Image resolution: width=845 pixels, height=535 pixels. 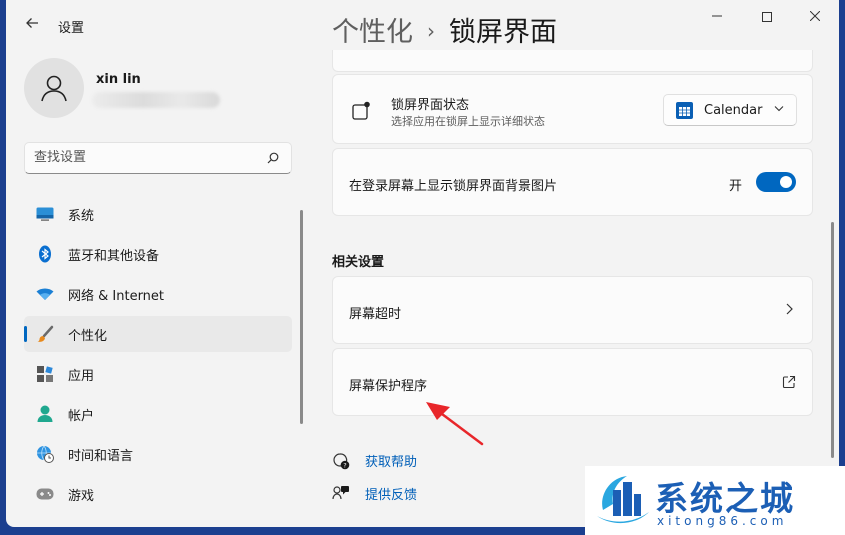 I want to click on minimize-icon, so click(x=717, y=16).